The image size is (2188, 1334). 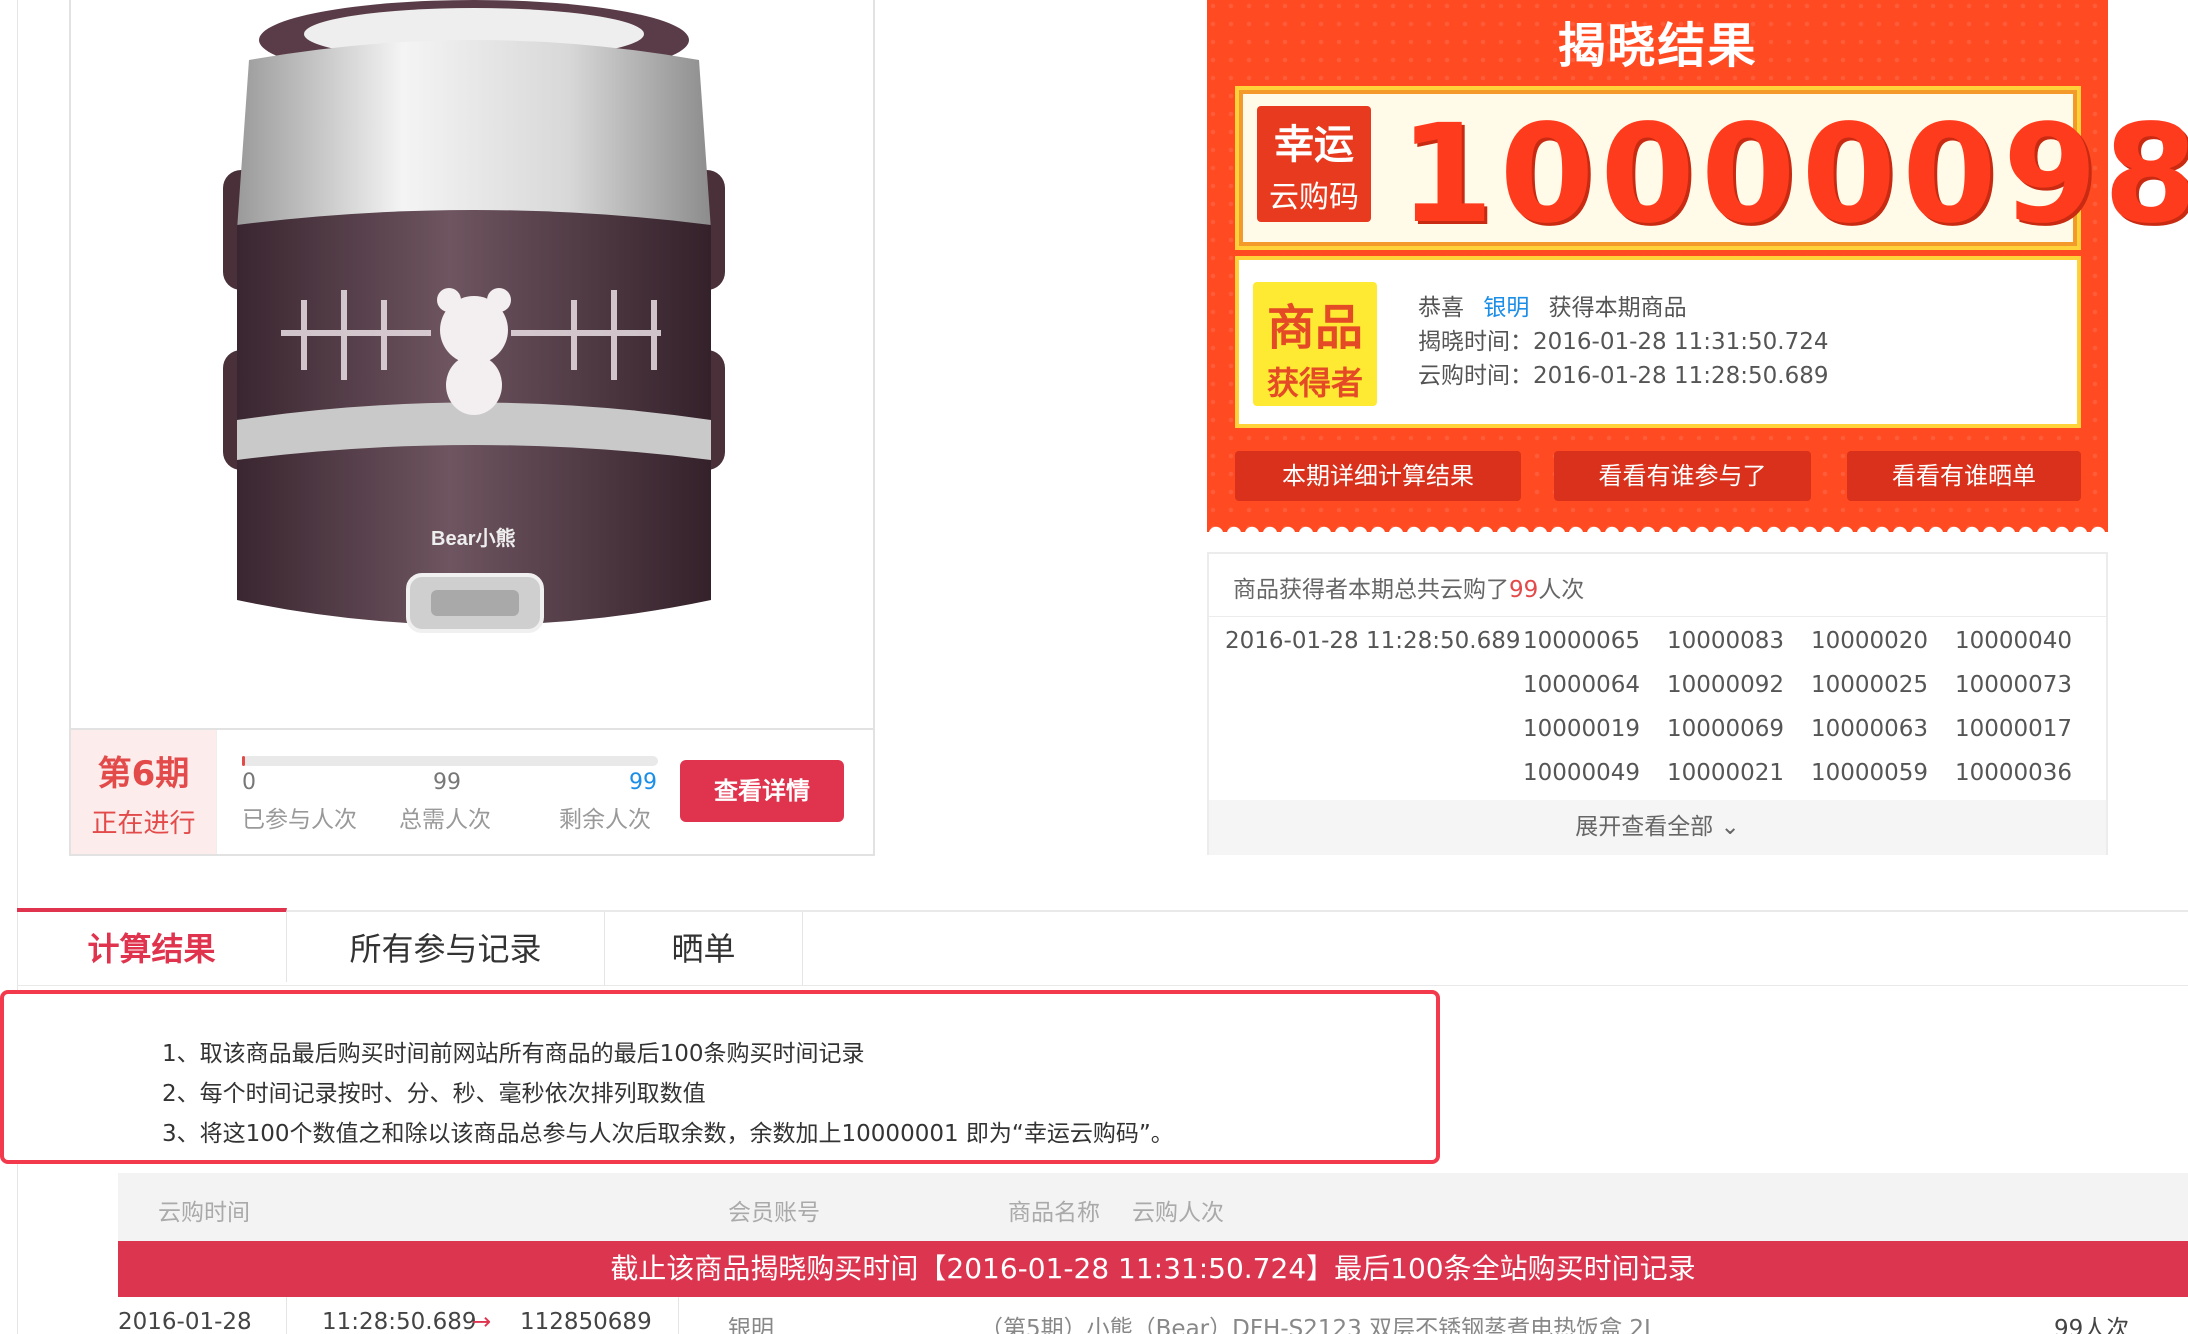 I want to click on participation-code: 10000065, so click(x=1582, y=641).